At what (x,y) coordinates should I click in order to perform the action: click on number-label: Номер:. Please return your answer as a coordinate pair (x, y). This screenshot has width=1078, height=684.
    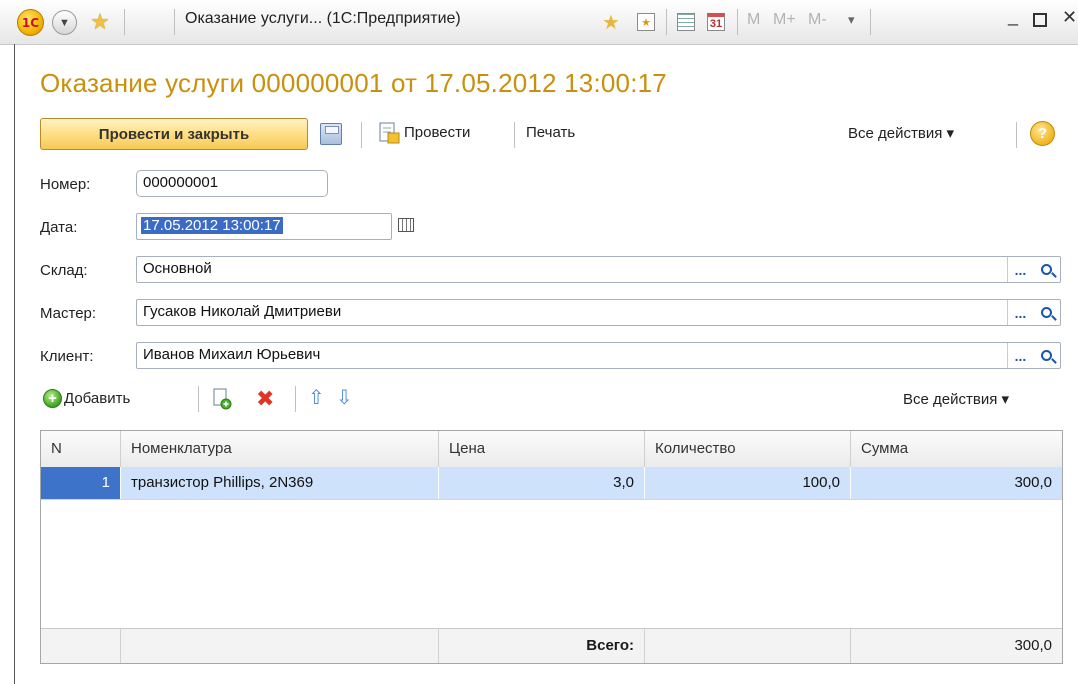
    Looking at the image, I should click on (65, 184).